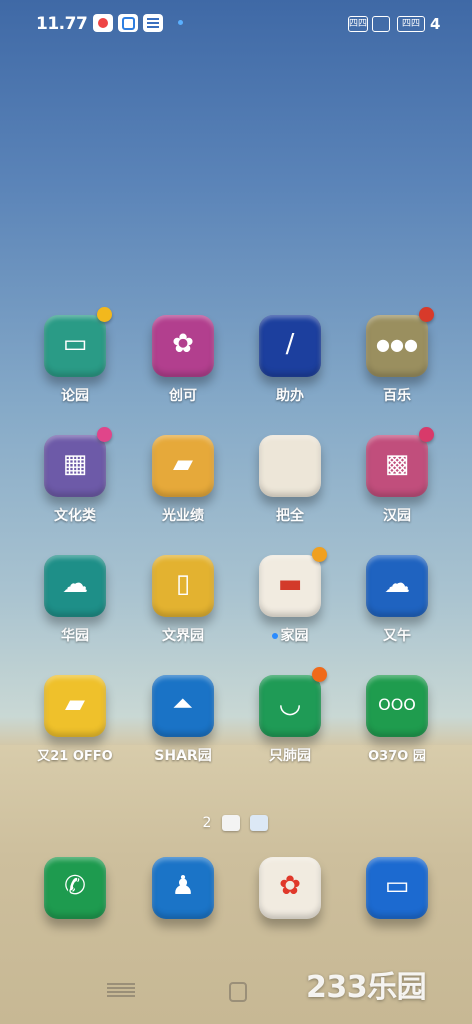 This screenshot has width=472, height=1024. I want to click on lamp-icon: ⏶, so click(183, 706).